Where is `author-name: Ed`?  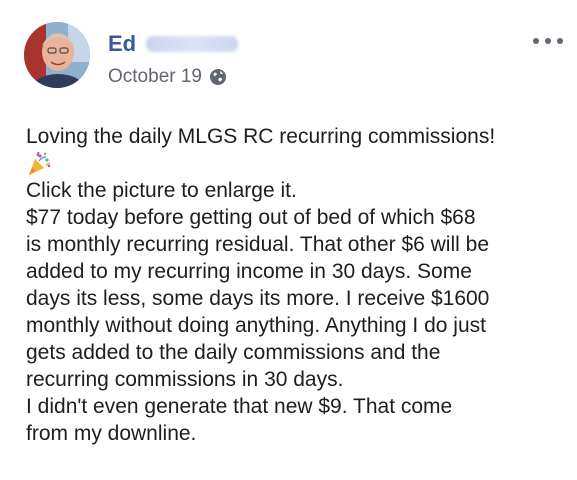 author-name: Ed is located at coordinates (122, 44).